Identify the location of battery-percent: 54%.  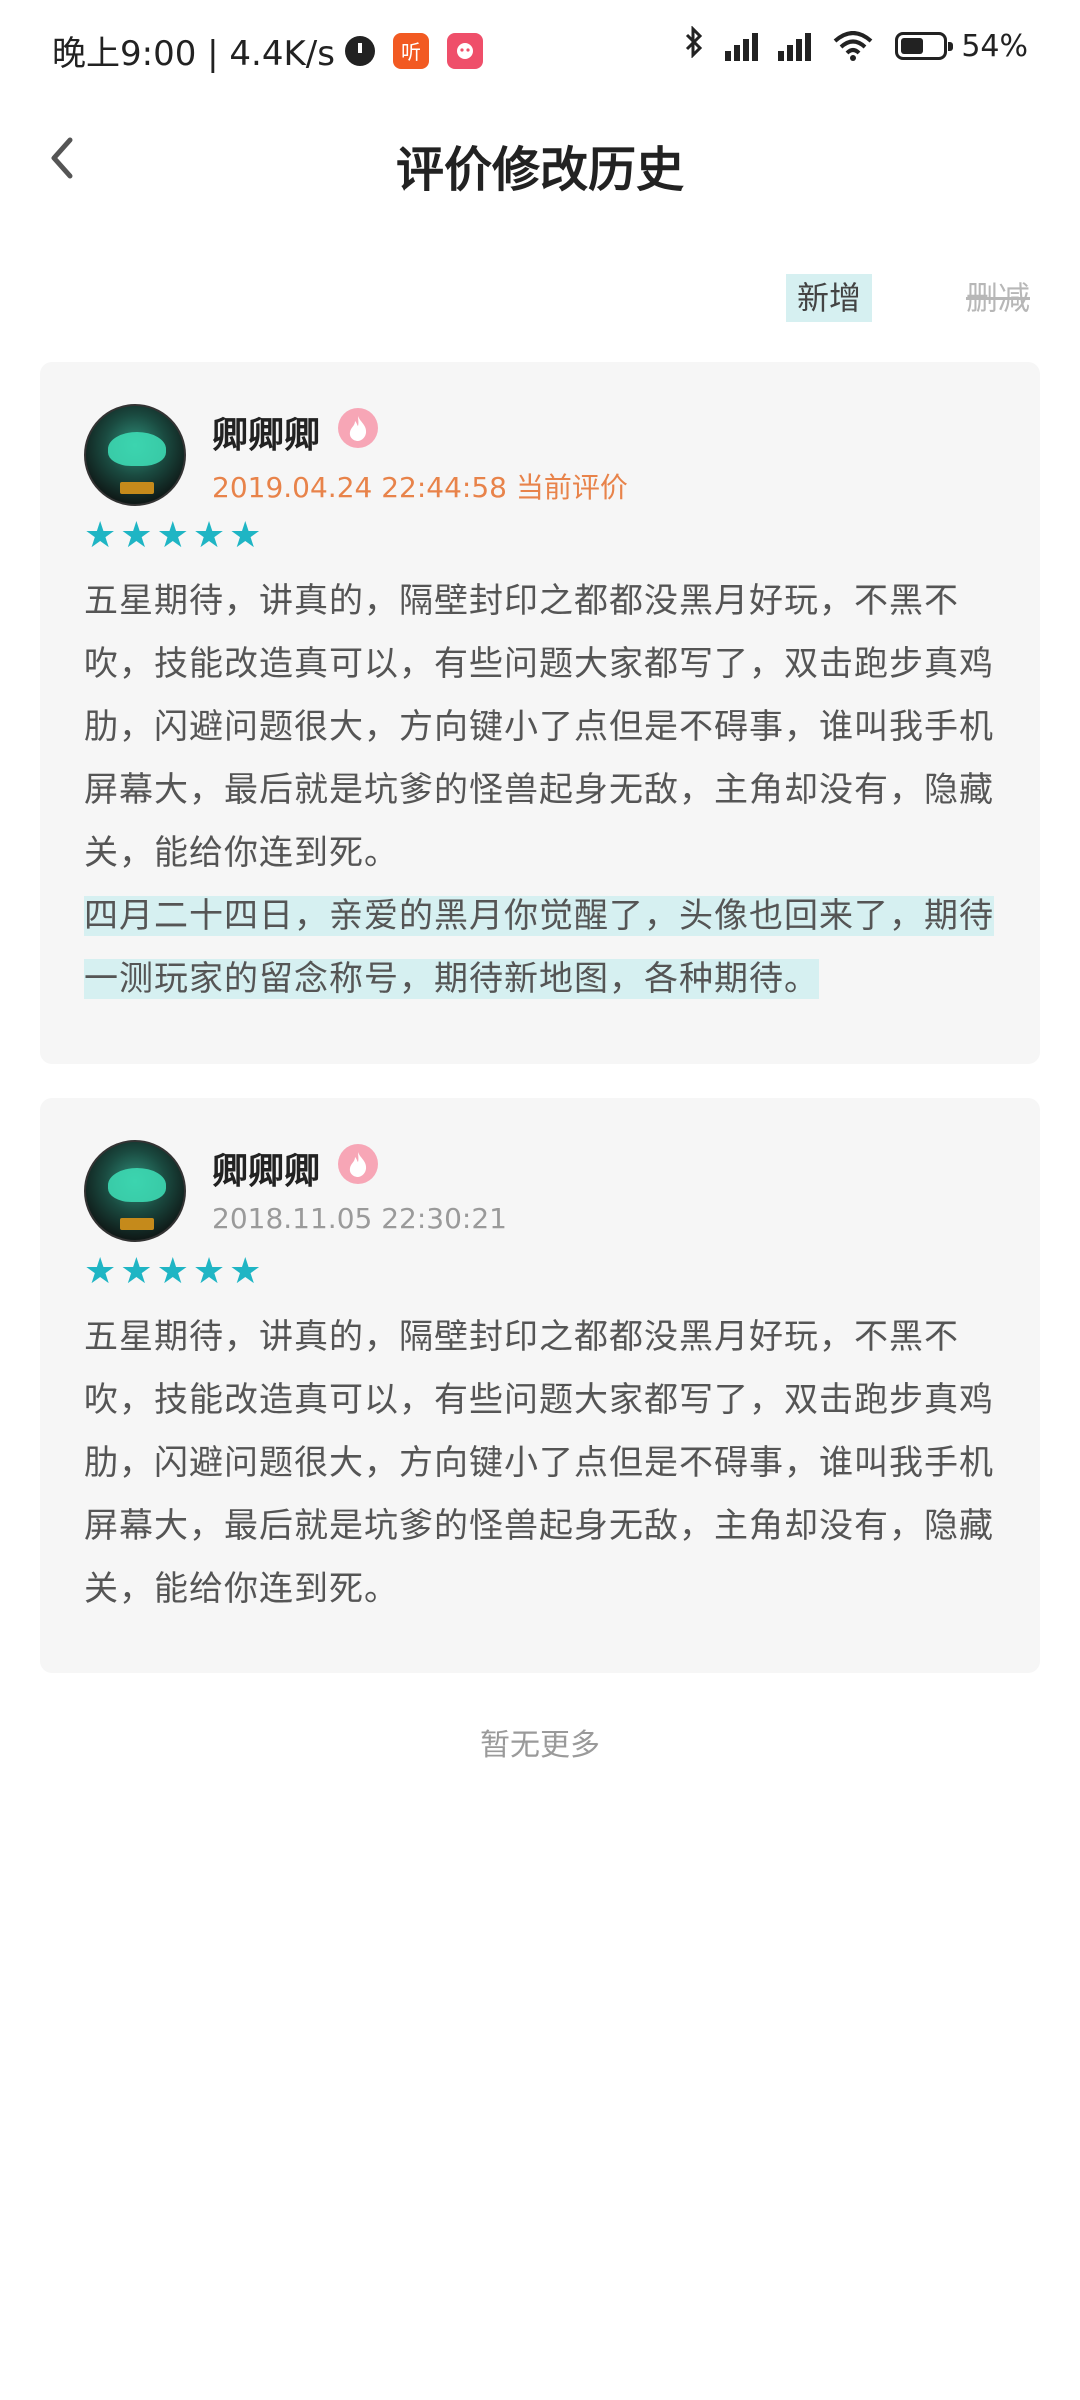
(994, 46).